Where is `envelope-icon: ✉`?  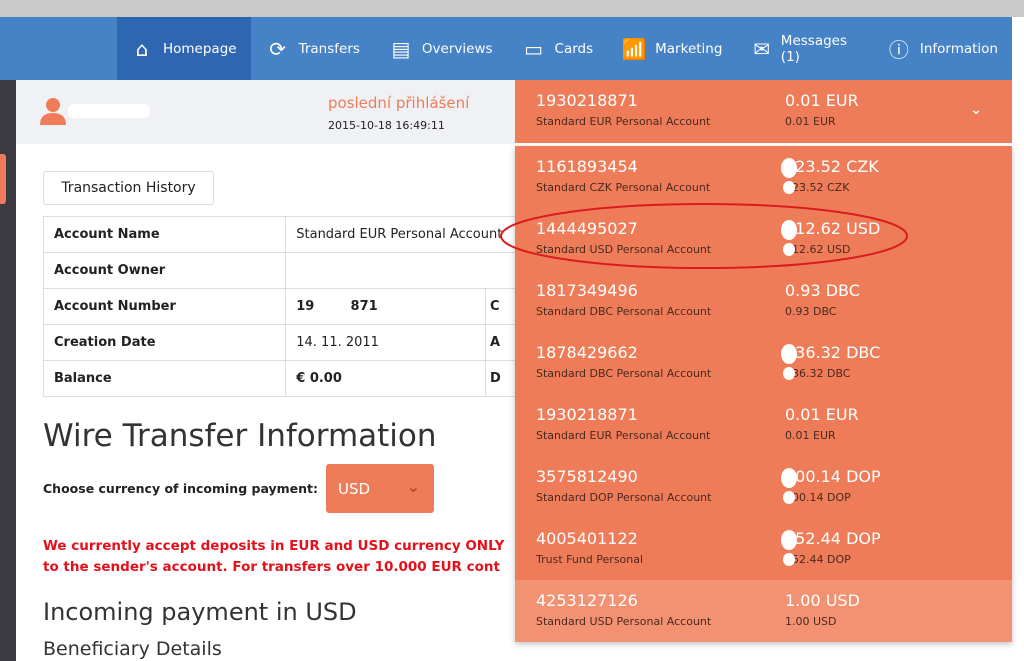 envelope-icon: ✉ is located at coordinates (761, 48).